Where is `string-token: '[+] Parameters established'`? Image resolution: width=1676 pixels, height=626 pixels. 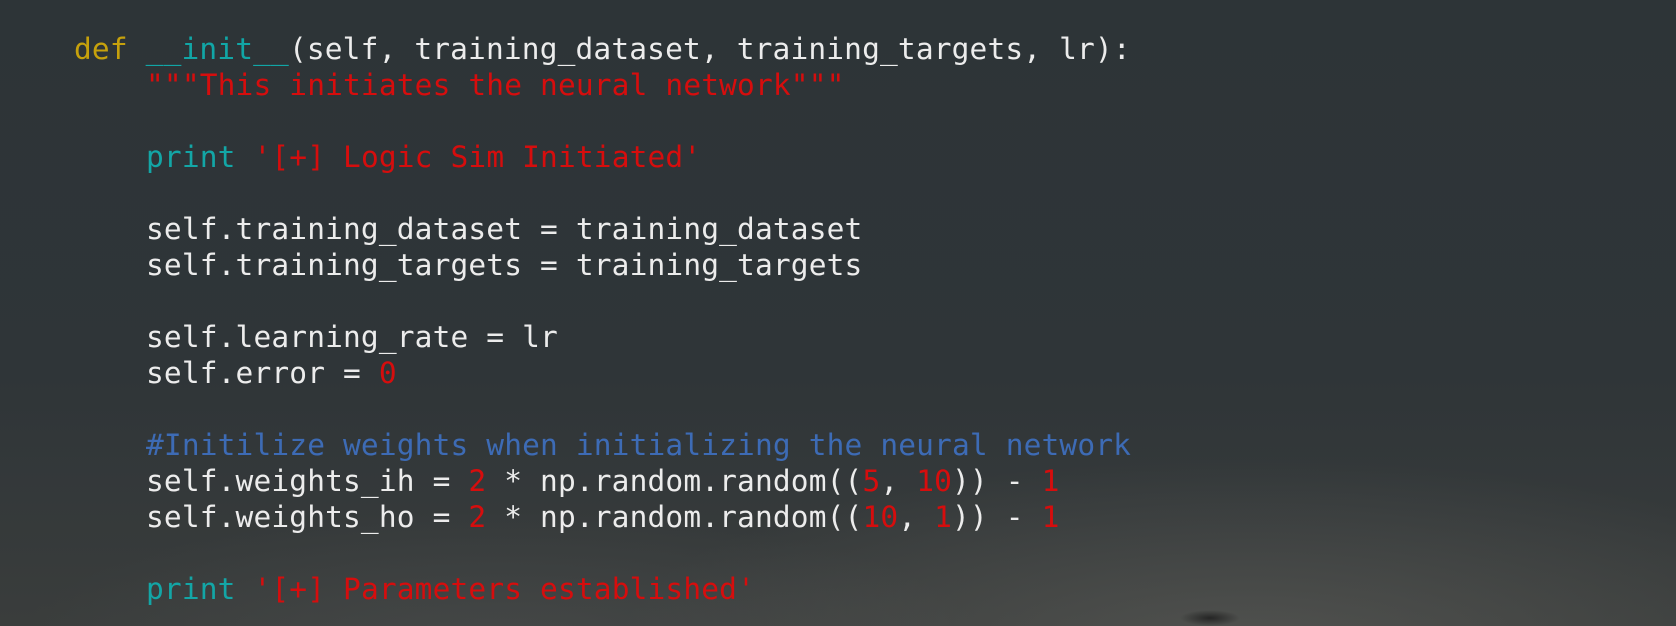 string-token: '[+] Parameters established' is located at coordinates (504, 589).